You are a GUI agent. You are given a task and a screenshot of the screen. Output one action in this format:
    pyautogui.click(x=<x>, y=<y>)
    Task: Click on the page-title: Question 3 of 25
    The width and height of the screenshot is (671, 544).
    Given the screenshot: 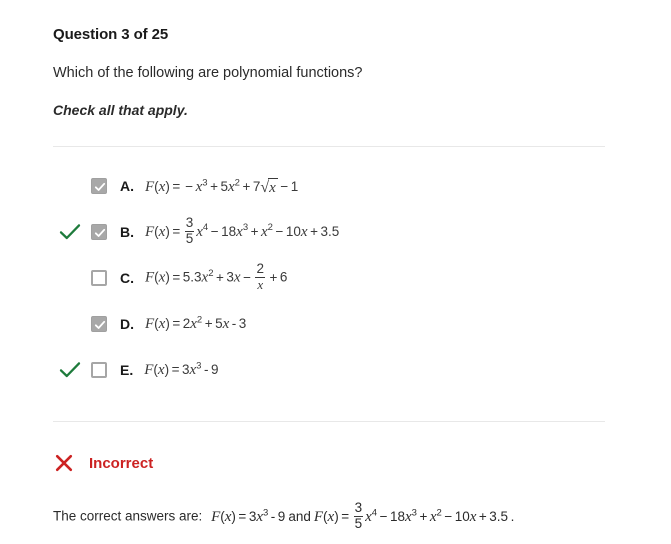 What is the action you would take?
    pyautogui.click(x=111, y=34)
    